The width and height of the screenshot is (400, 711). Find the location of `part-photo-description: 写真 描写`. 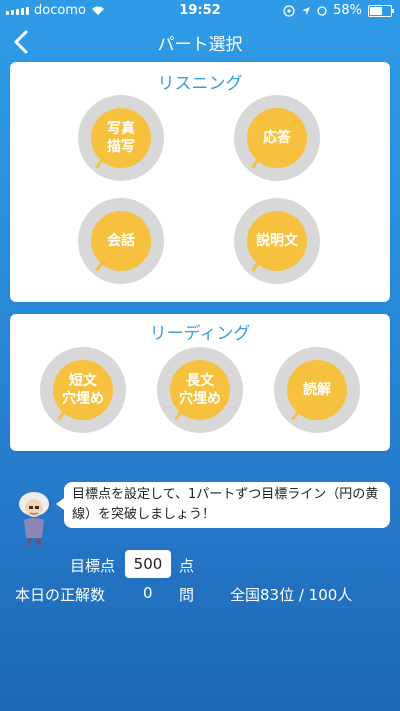

part-photo-description: 写真 描写 is located at coordinates (121, 138).